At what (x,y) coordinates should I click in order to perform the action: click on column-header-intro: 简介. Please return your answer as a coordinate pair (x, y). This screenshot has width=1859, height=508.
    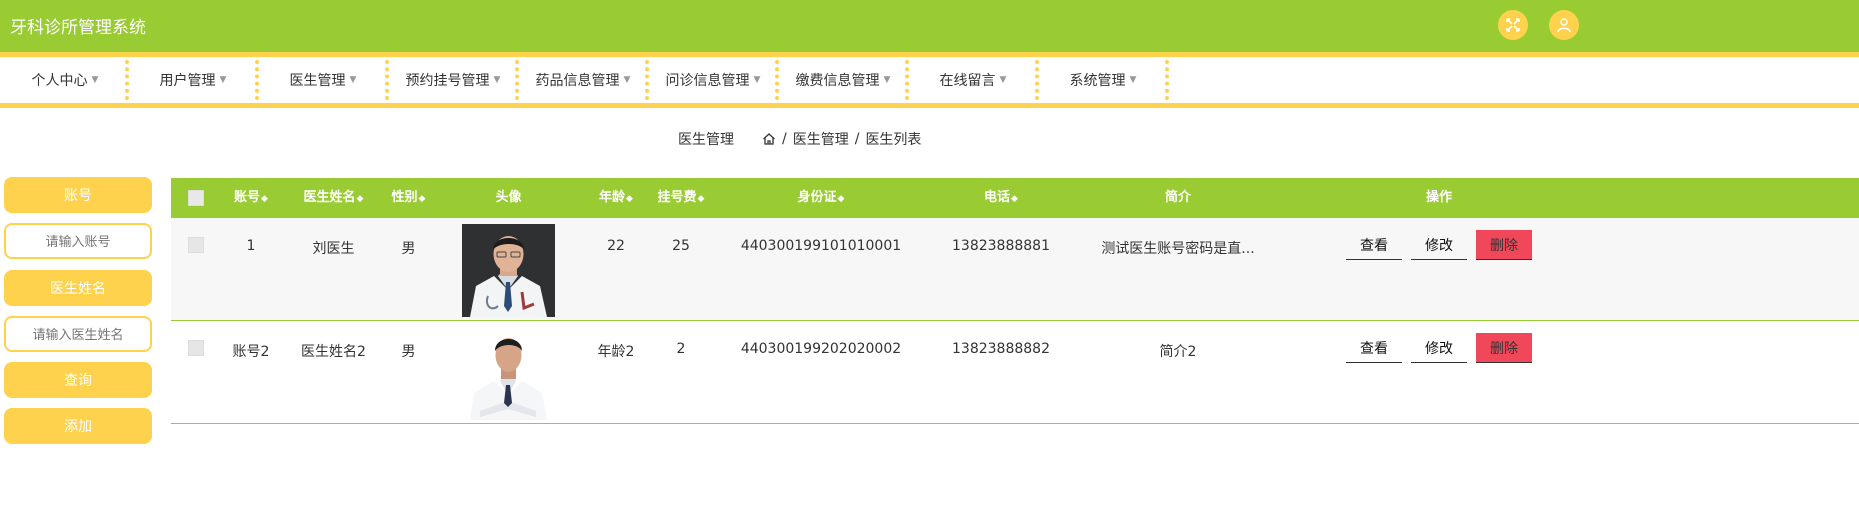
    Looking at the image, I should click on (1177, 197).